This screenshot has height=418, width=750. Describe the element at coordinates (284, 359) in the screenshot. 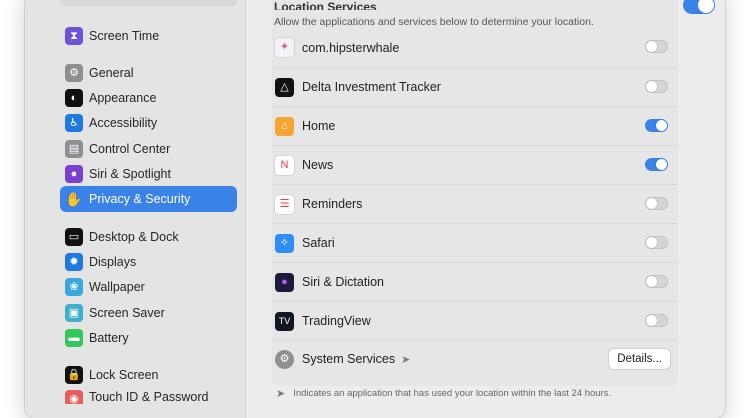

I see `gear-icon: ⚙` at that location.